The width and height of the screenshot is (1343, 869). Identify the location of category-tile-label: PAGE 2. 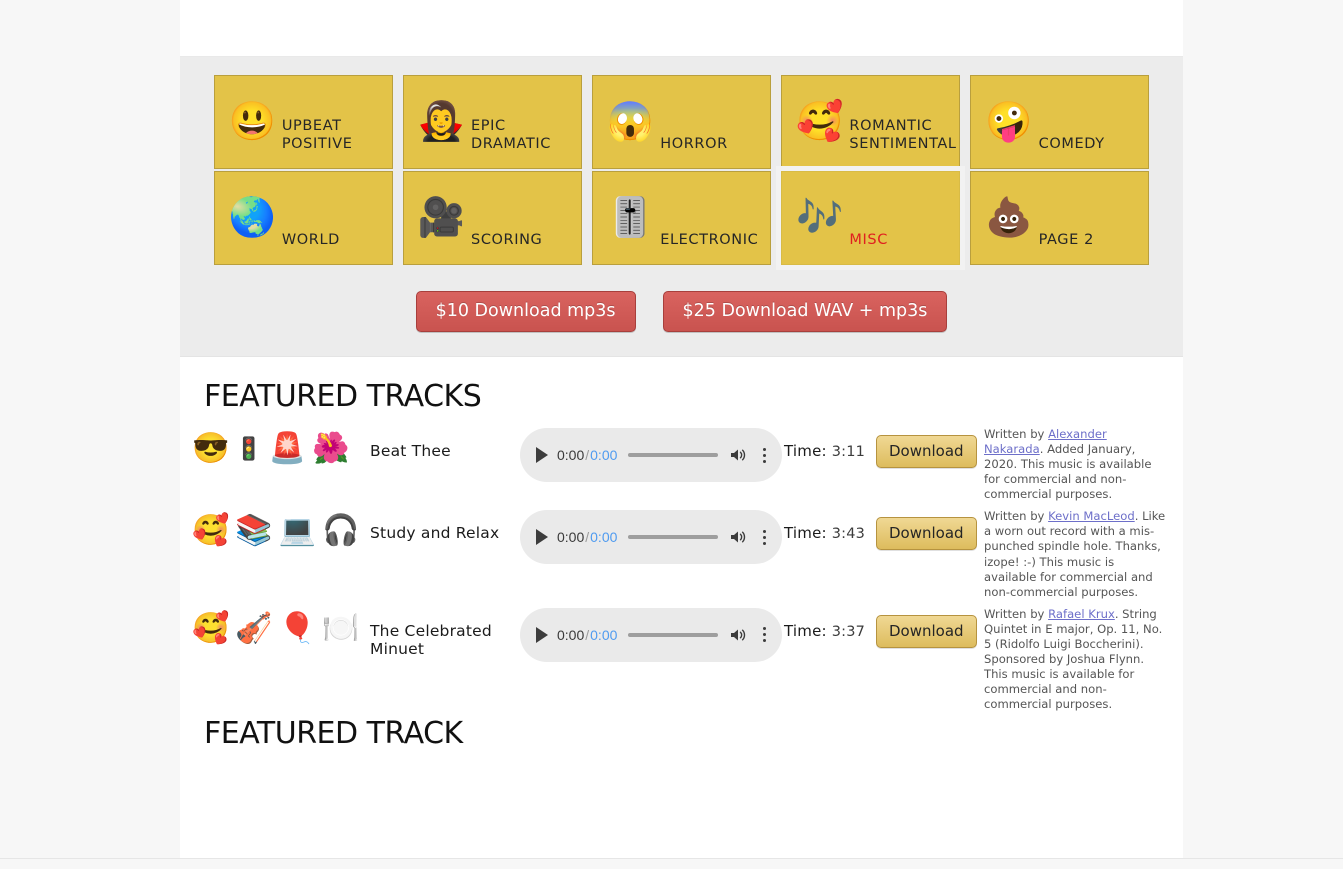
(1066, 240).